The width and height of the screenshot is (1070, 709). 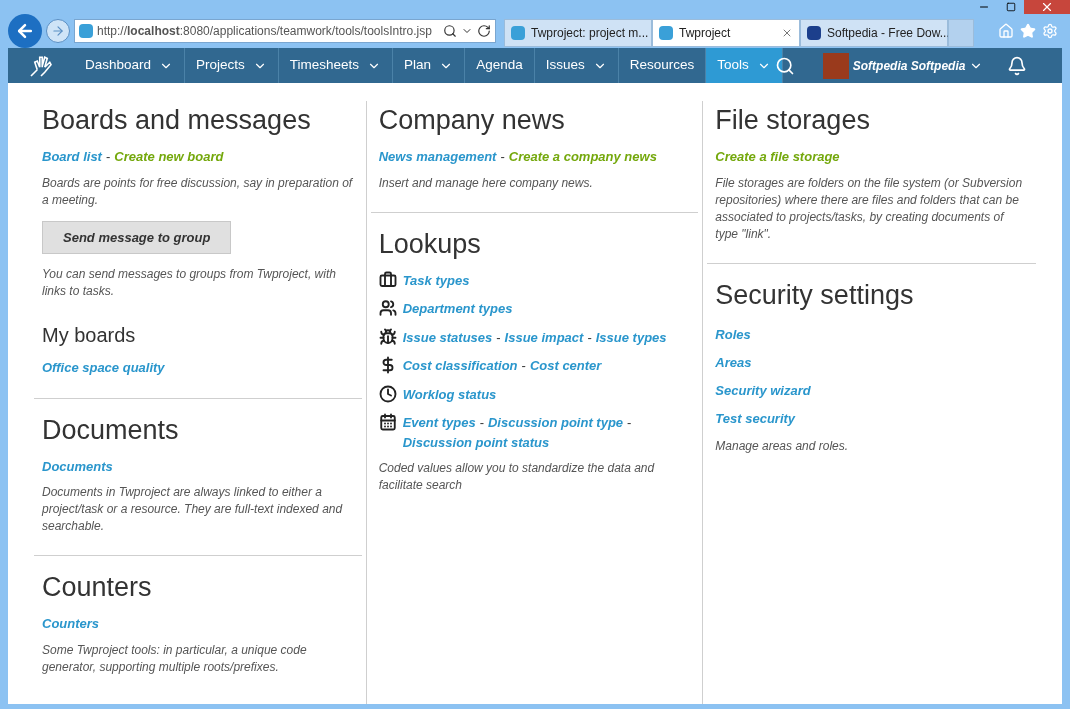 What do you see at coordinates (787, 33) in the screenshot?
I see `close-tab-icon` at bounding box center [787, 33].